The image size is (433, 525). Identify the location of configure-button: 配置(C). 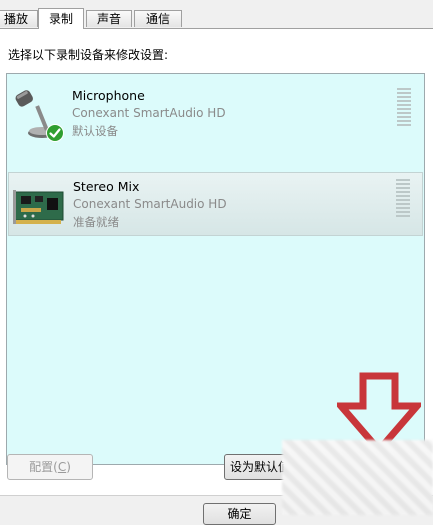
(50, 467).